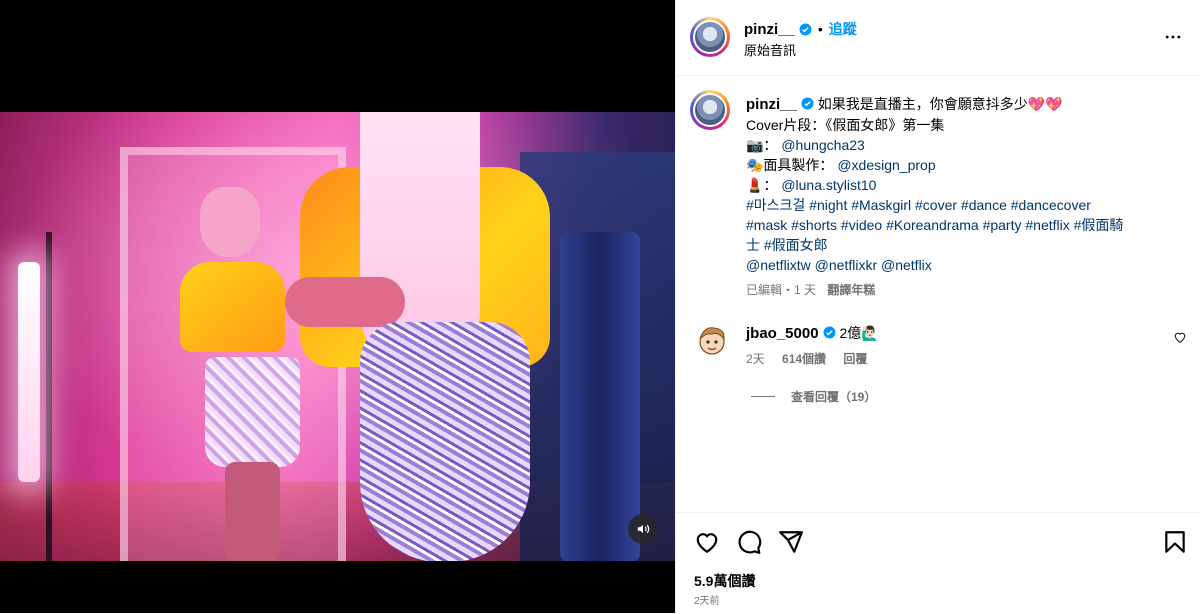 The width and height of the screenshot is (1200, 614). I want to click on likes-count: 5.9萬個讚, so click(724, 581).